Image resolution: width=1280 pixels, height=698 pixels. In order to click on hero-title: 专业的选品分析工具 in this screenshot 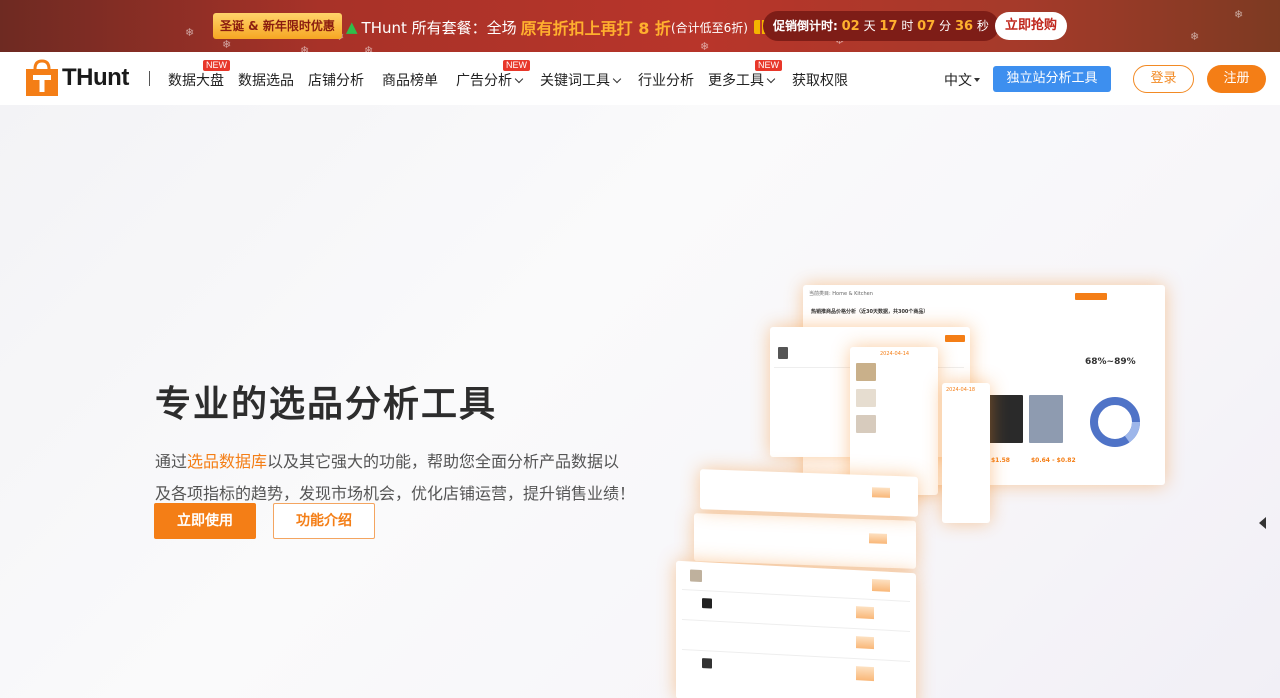, I will do `click(326, 404)`.